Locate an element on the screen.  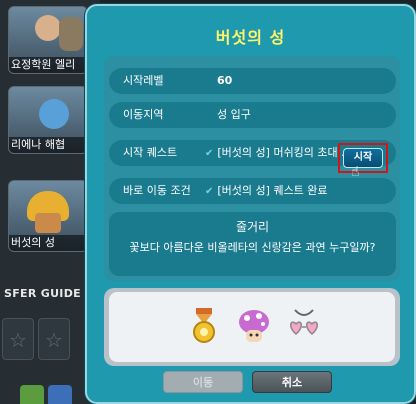
start-level-label: 시작레벨 is located at coordinates (143, 80).